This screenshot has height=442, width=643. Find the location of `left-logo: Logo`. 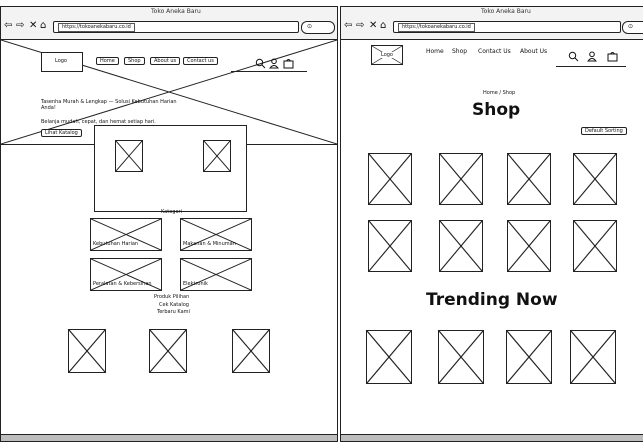

left-logo: Logo is located at coordinates (62, 62).